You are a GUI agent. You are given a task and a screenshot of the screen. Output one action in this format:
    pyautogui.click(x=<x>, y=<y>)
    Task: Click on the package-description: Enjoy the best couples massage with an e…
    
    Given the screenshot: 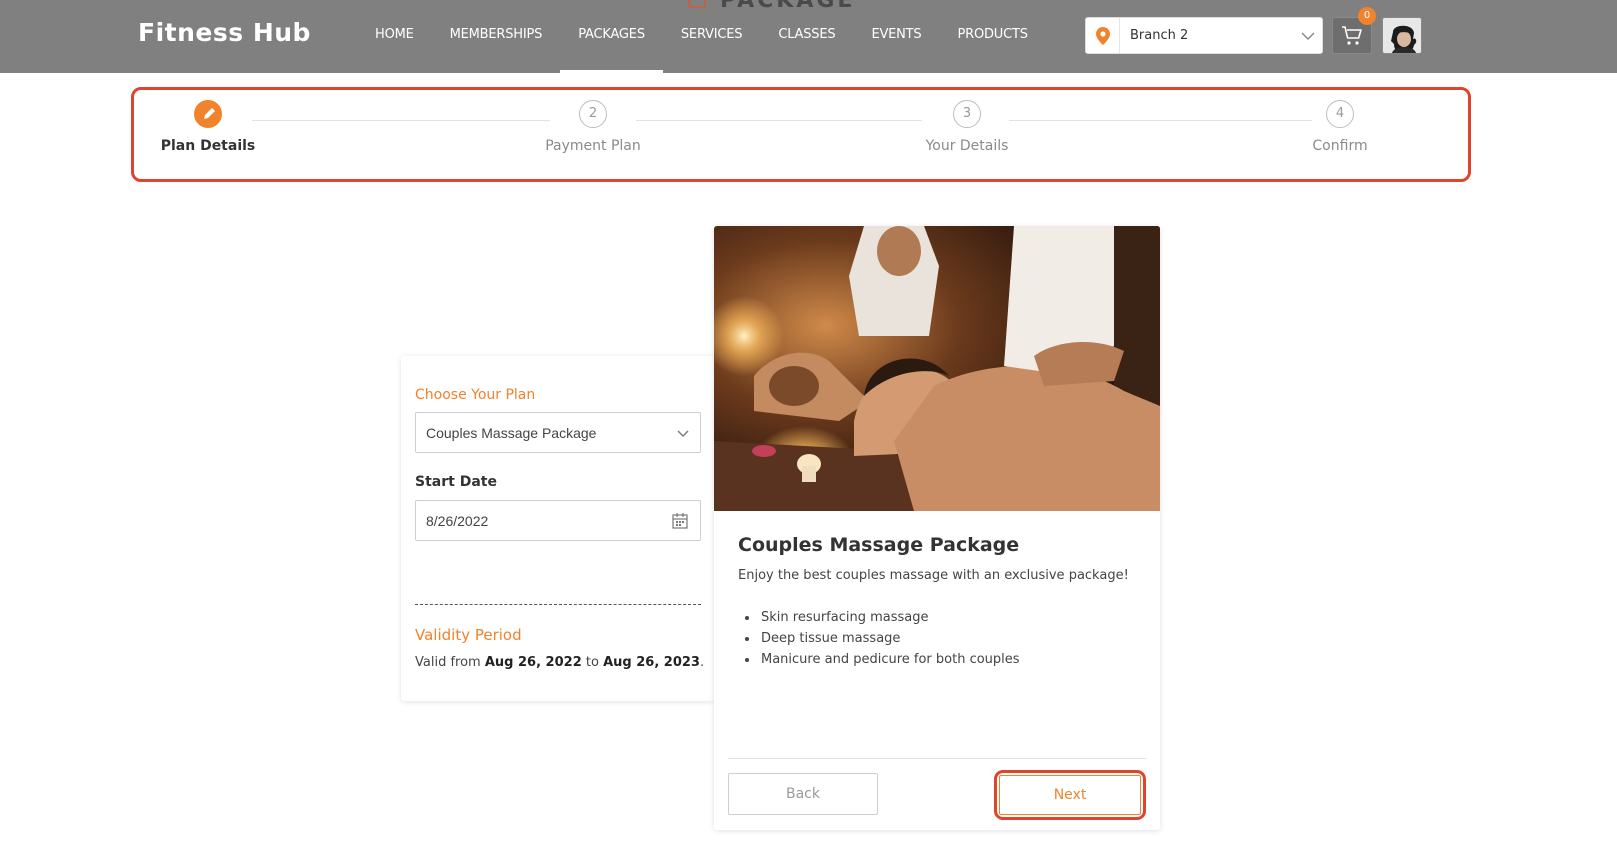 What is the action you would take?
    pyautogui.click(x=933, y=575)
    